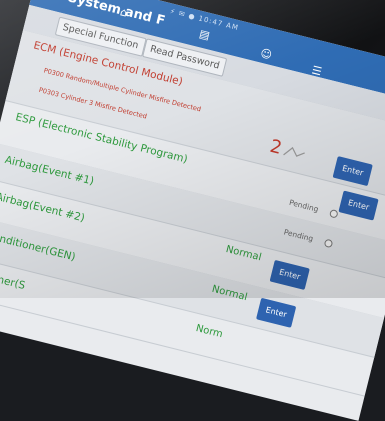 Image resolution: width=385 pixels, height=421 pixels. I want to click on enter-button-airbag-2: Enter, so click(289, 274).